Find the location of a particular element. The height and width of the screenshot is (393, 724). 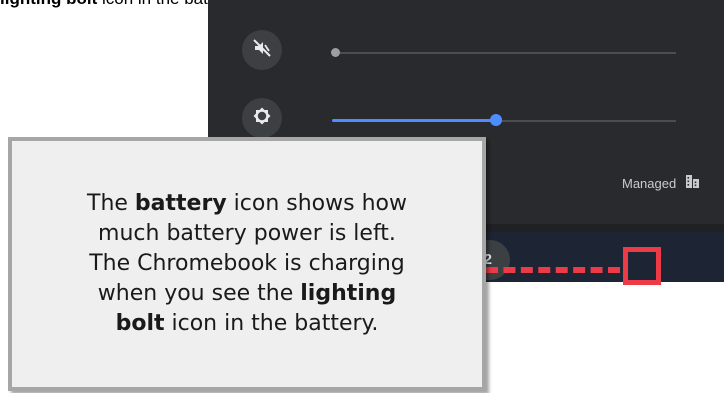

callout-line4-pre: when you see the is located at coordinates (199, 293).